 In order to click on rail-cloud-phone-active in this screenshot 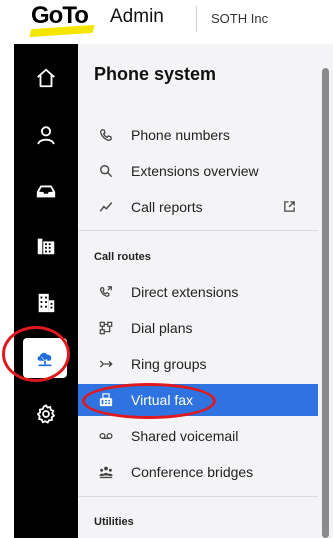, I will do `click(45, 358)`.